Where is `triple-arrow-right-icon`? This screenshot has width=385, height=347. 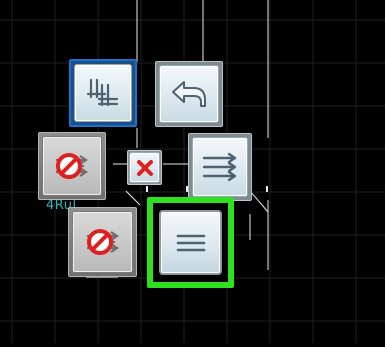
triple-arrow-right-icon is located at coordinates (219, 167).